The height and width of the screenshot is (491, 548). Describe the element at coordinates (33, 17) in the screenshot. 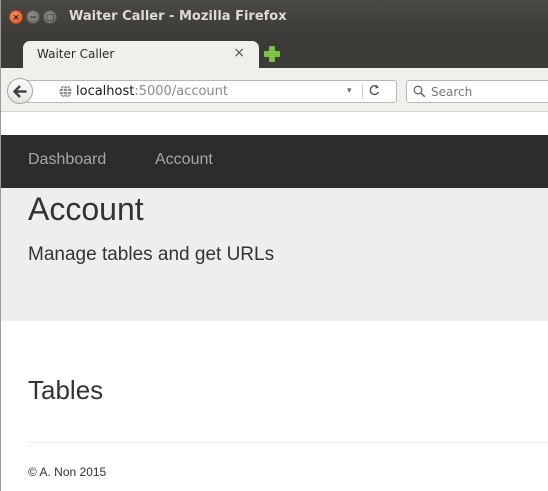

I see `minimize-window-icon: −` at that location.